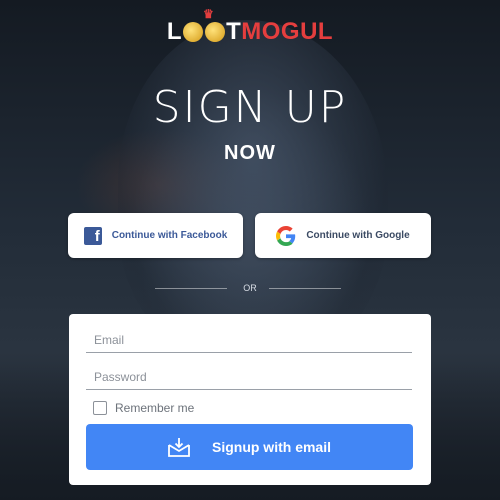 Image resolution: width=500 pixels, height=500 pixels. I want to click on facebook-icon: f, so click(92, 235).